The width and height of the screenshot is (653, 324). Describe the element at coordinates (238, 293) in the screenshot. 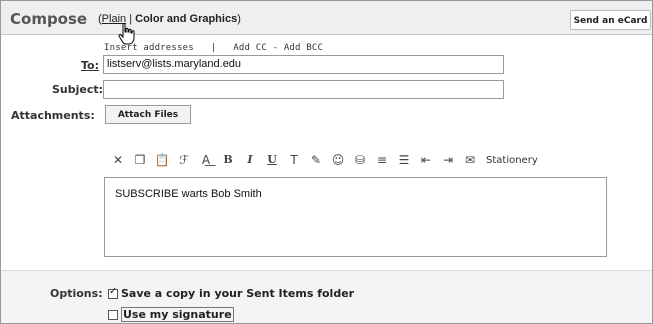

I see `save-copy-label: Save a copy in your Sent Items folder` at that location.